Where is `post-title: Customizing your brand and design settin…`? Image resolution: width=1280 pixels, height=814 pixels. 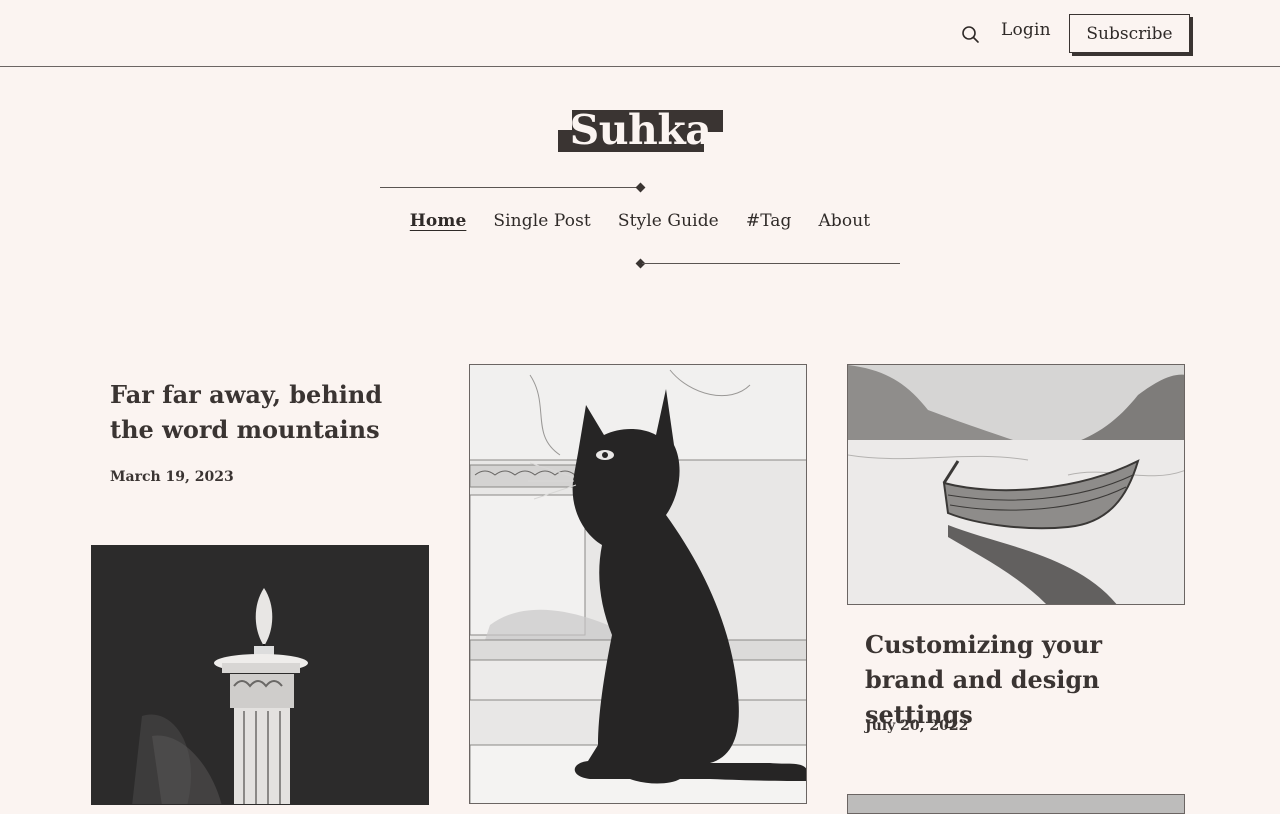 post-title: Customizing your brand and design settin… is located at coordinates (1025, 679).